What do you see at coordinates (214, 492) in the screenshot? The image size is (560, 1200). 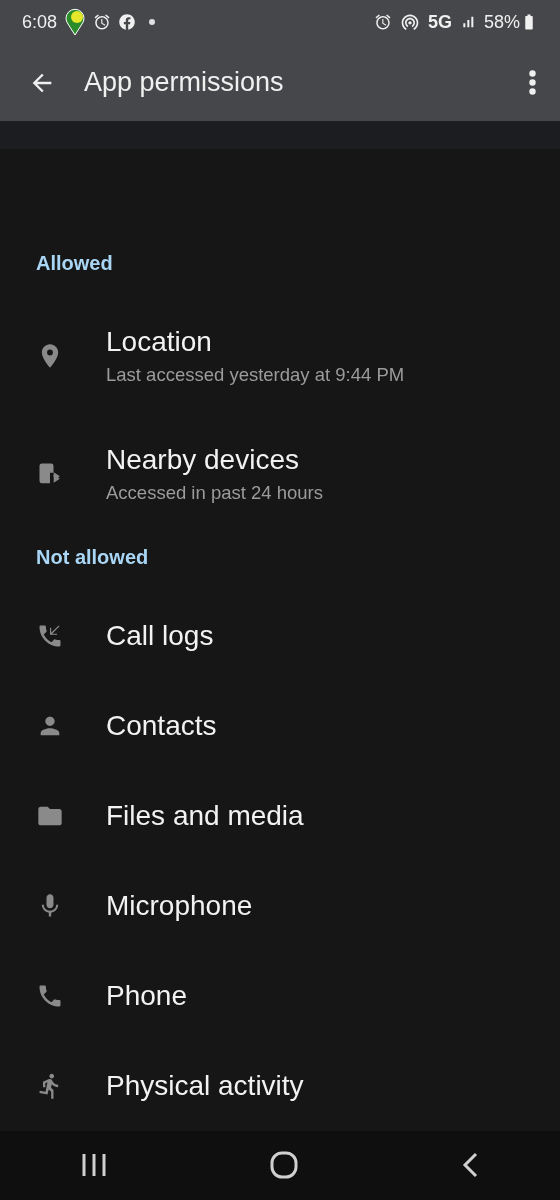 I see `permission-subtitle: Accessed in past 24 hours` at bounding box center [214, 492].